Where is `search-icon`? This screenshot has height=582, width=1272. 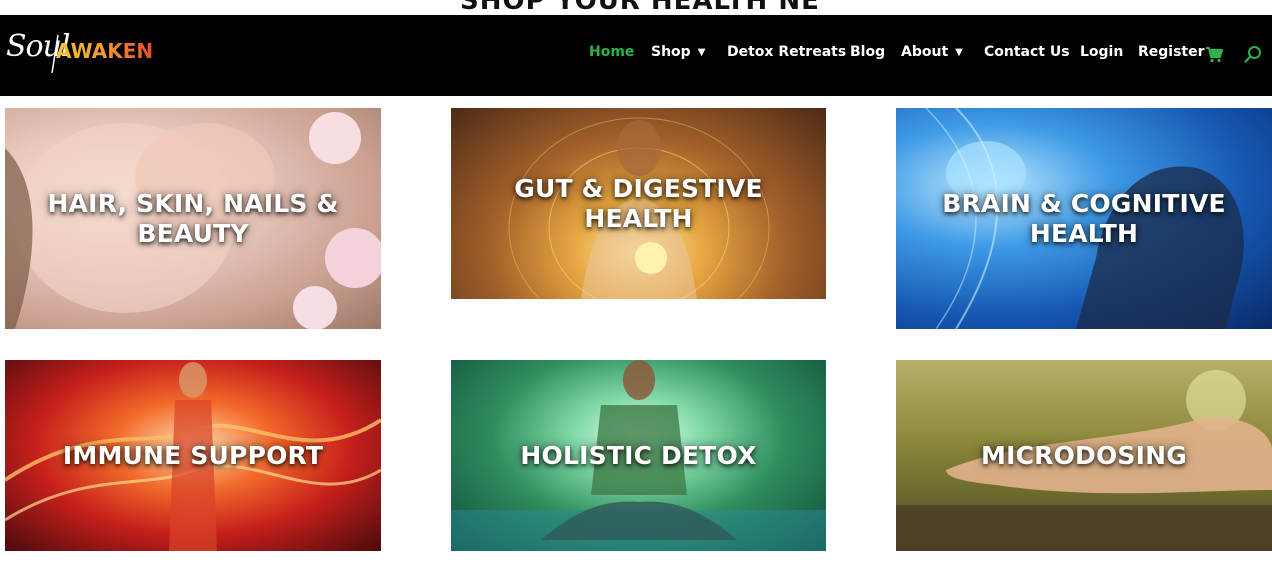
search-icon is located at coordinates (1253, 54).